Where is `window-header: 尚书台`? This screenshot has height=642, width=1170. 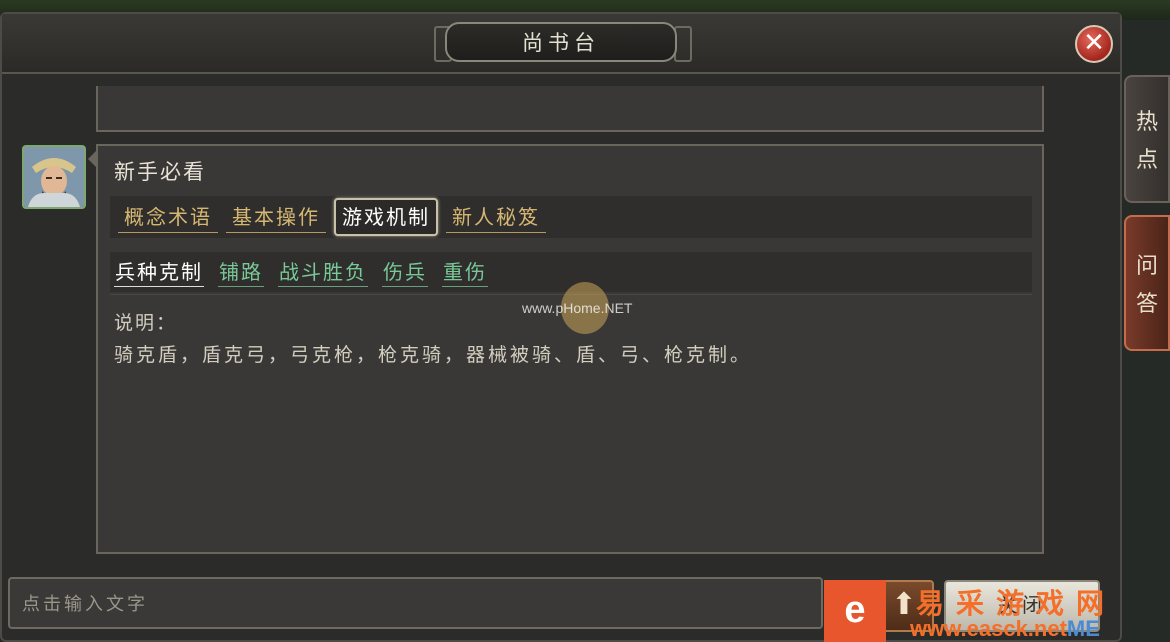 window-header: 尚书台 is located at coordinates (561, 44).